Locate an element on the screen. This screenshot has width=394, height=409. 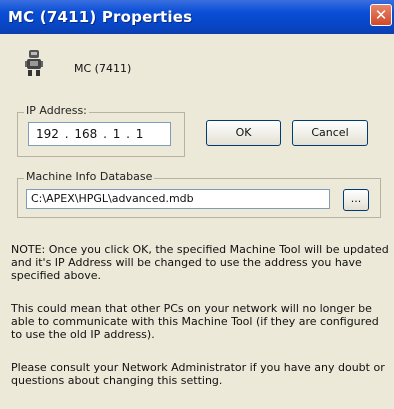
window-title: MC (7411) Properties is located at coordinates (100, 17).